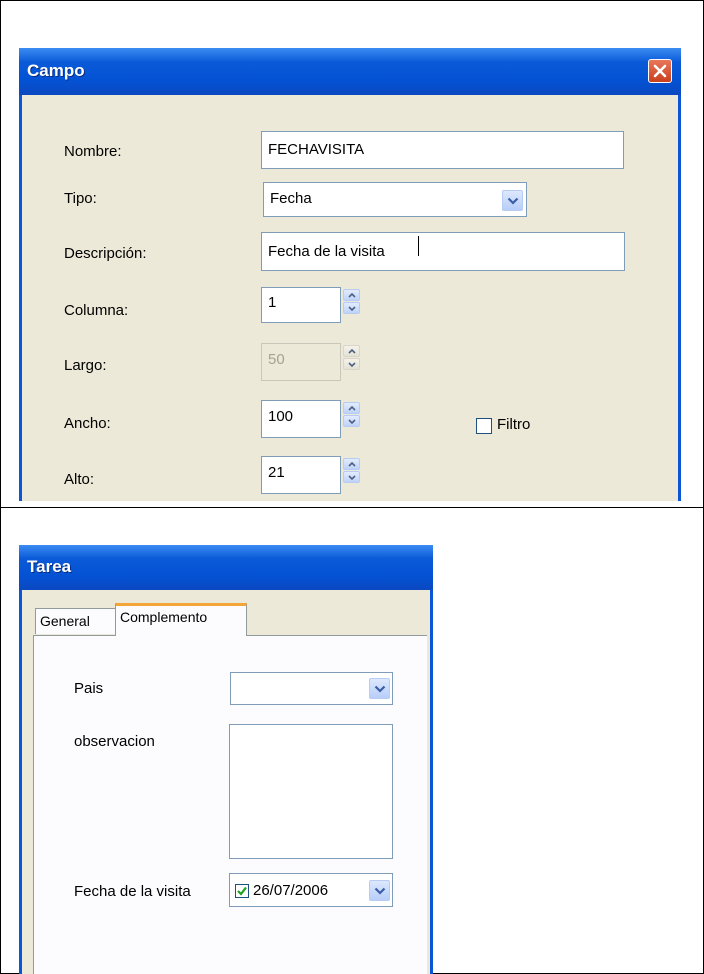 The height and width of the screenshot is (974, 704). I want to click on checkmark-icon, so click(242, 891).